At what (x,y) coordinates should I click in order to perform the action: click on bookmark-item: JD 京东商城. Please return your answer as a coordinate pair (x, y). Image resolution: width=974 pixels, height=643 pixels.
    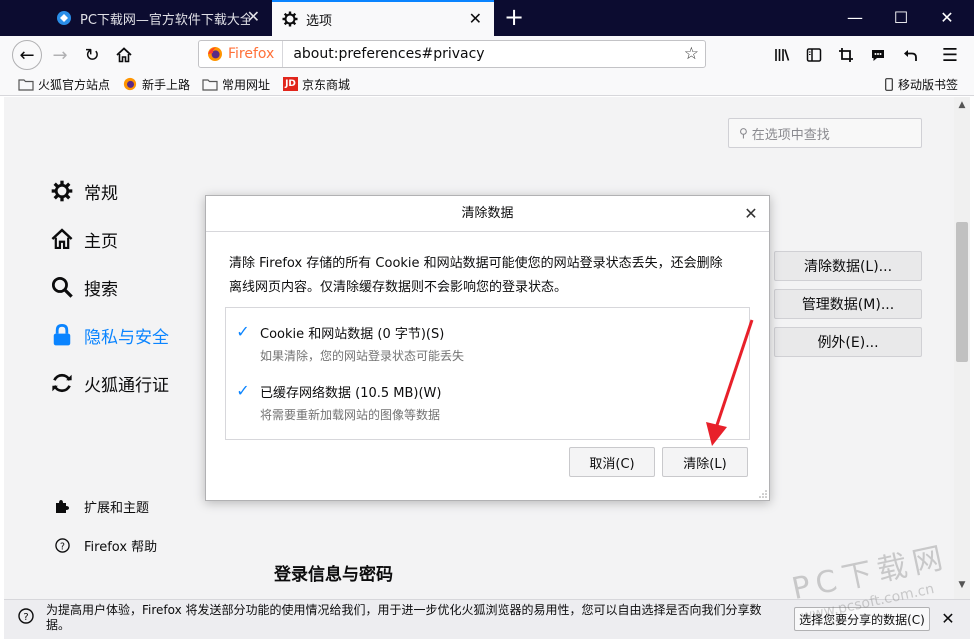
    Looking at the image, I should click on (316, 84).